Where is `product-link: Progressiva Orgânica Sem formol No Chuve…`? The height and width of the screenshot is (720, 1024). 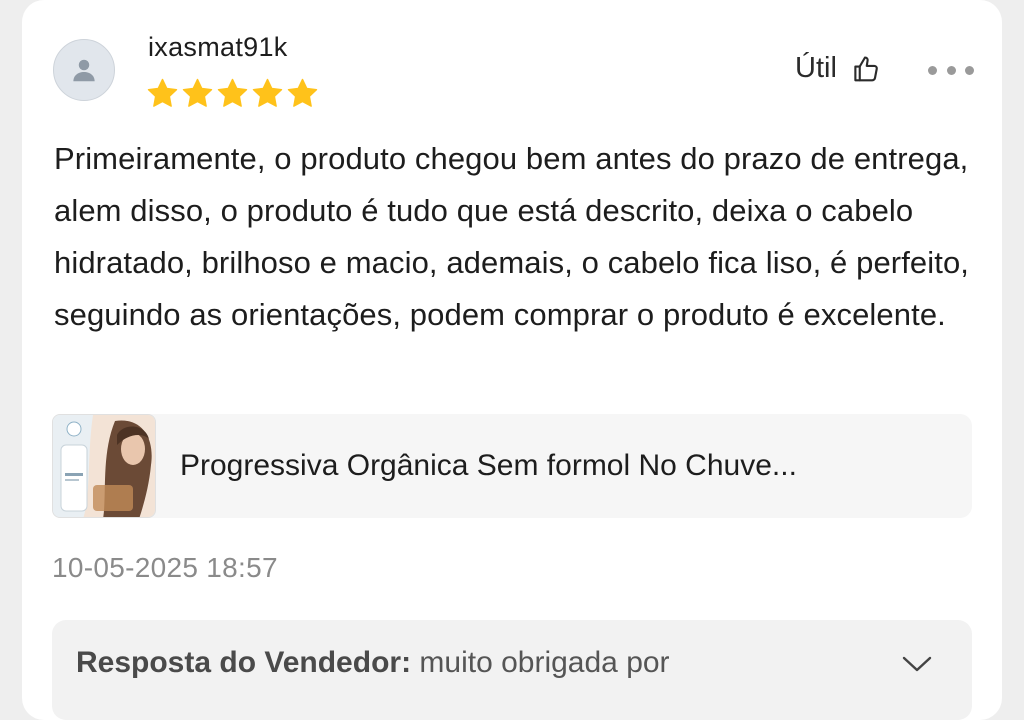
product-link: Progressiva Orgânica Sem formol No Chuve… is located at coordinates (512, 466).